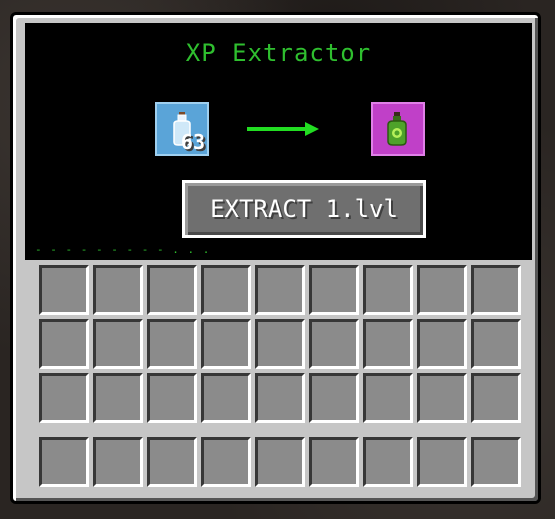  I want to click on hotbar, so click(280, 462).